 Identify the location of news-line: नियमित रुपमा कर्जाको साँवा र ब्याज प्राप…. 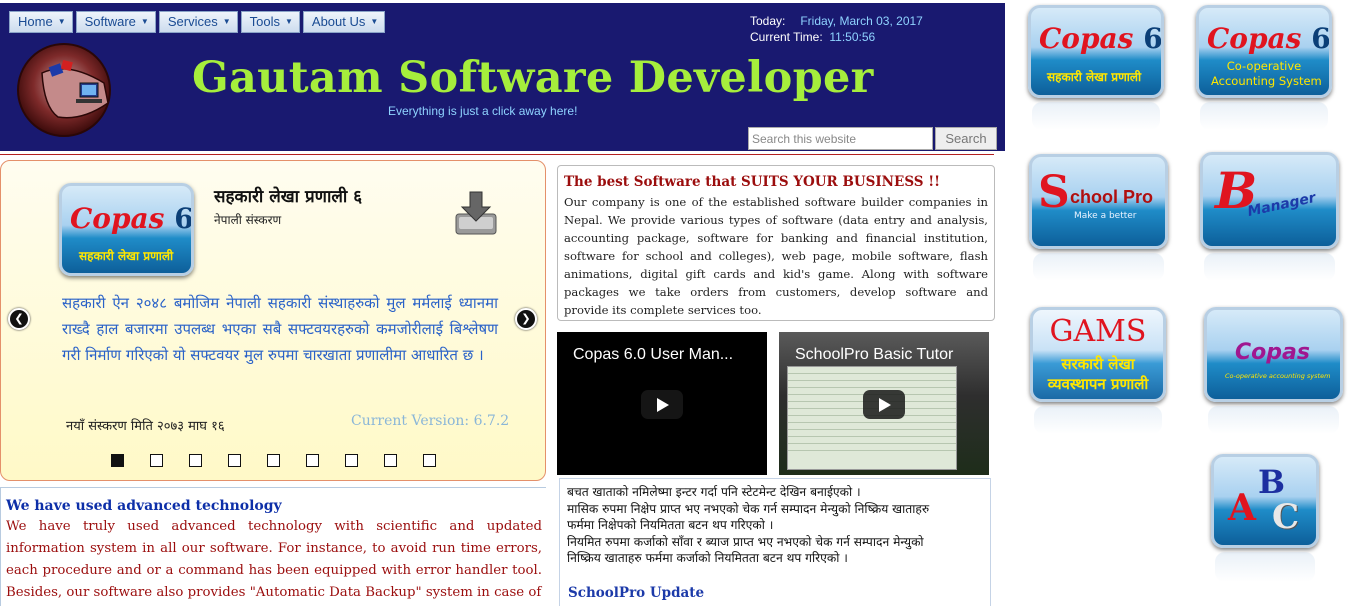
(745, 541).